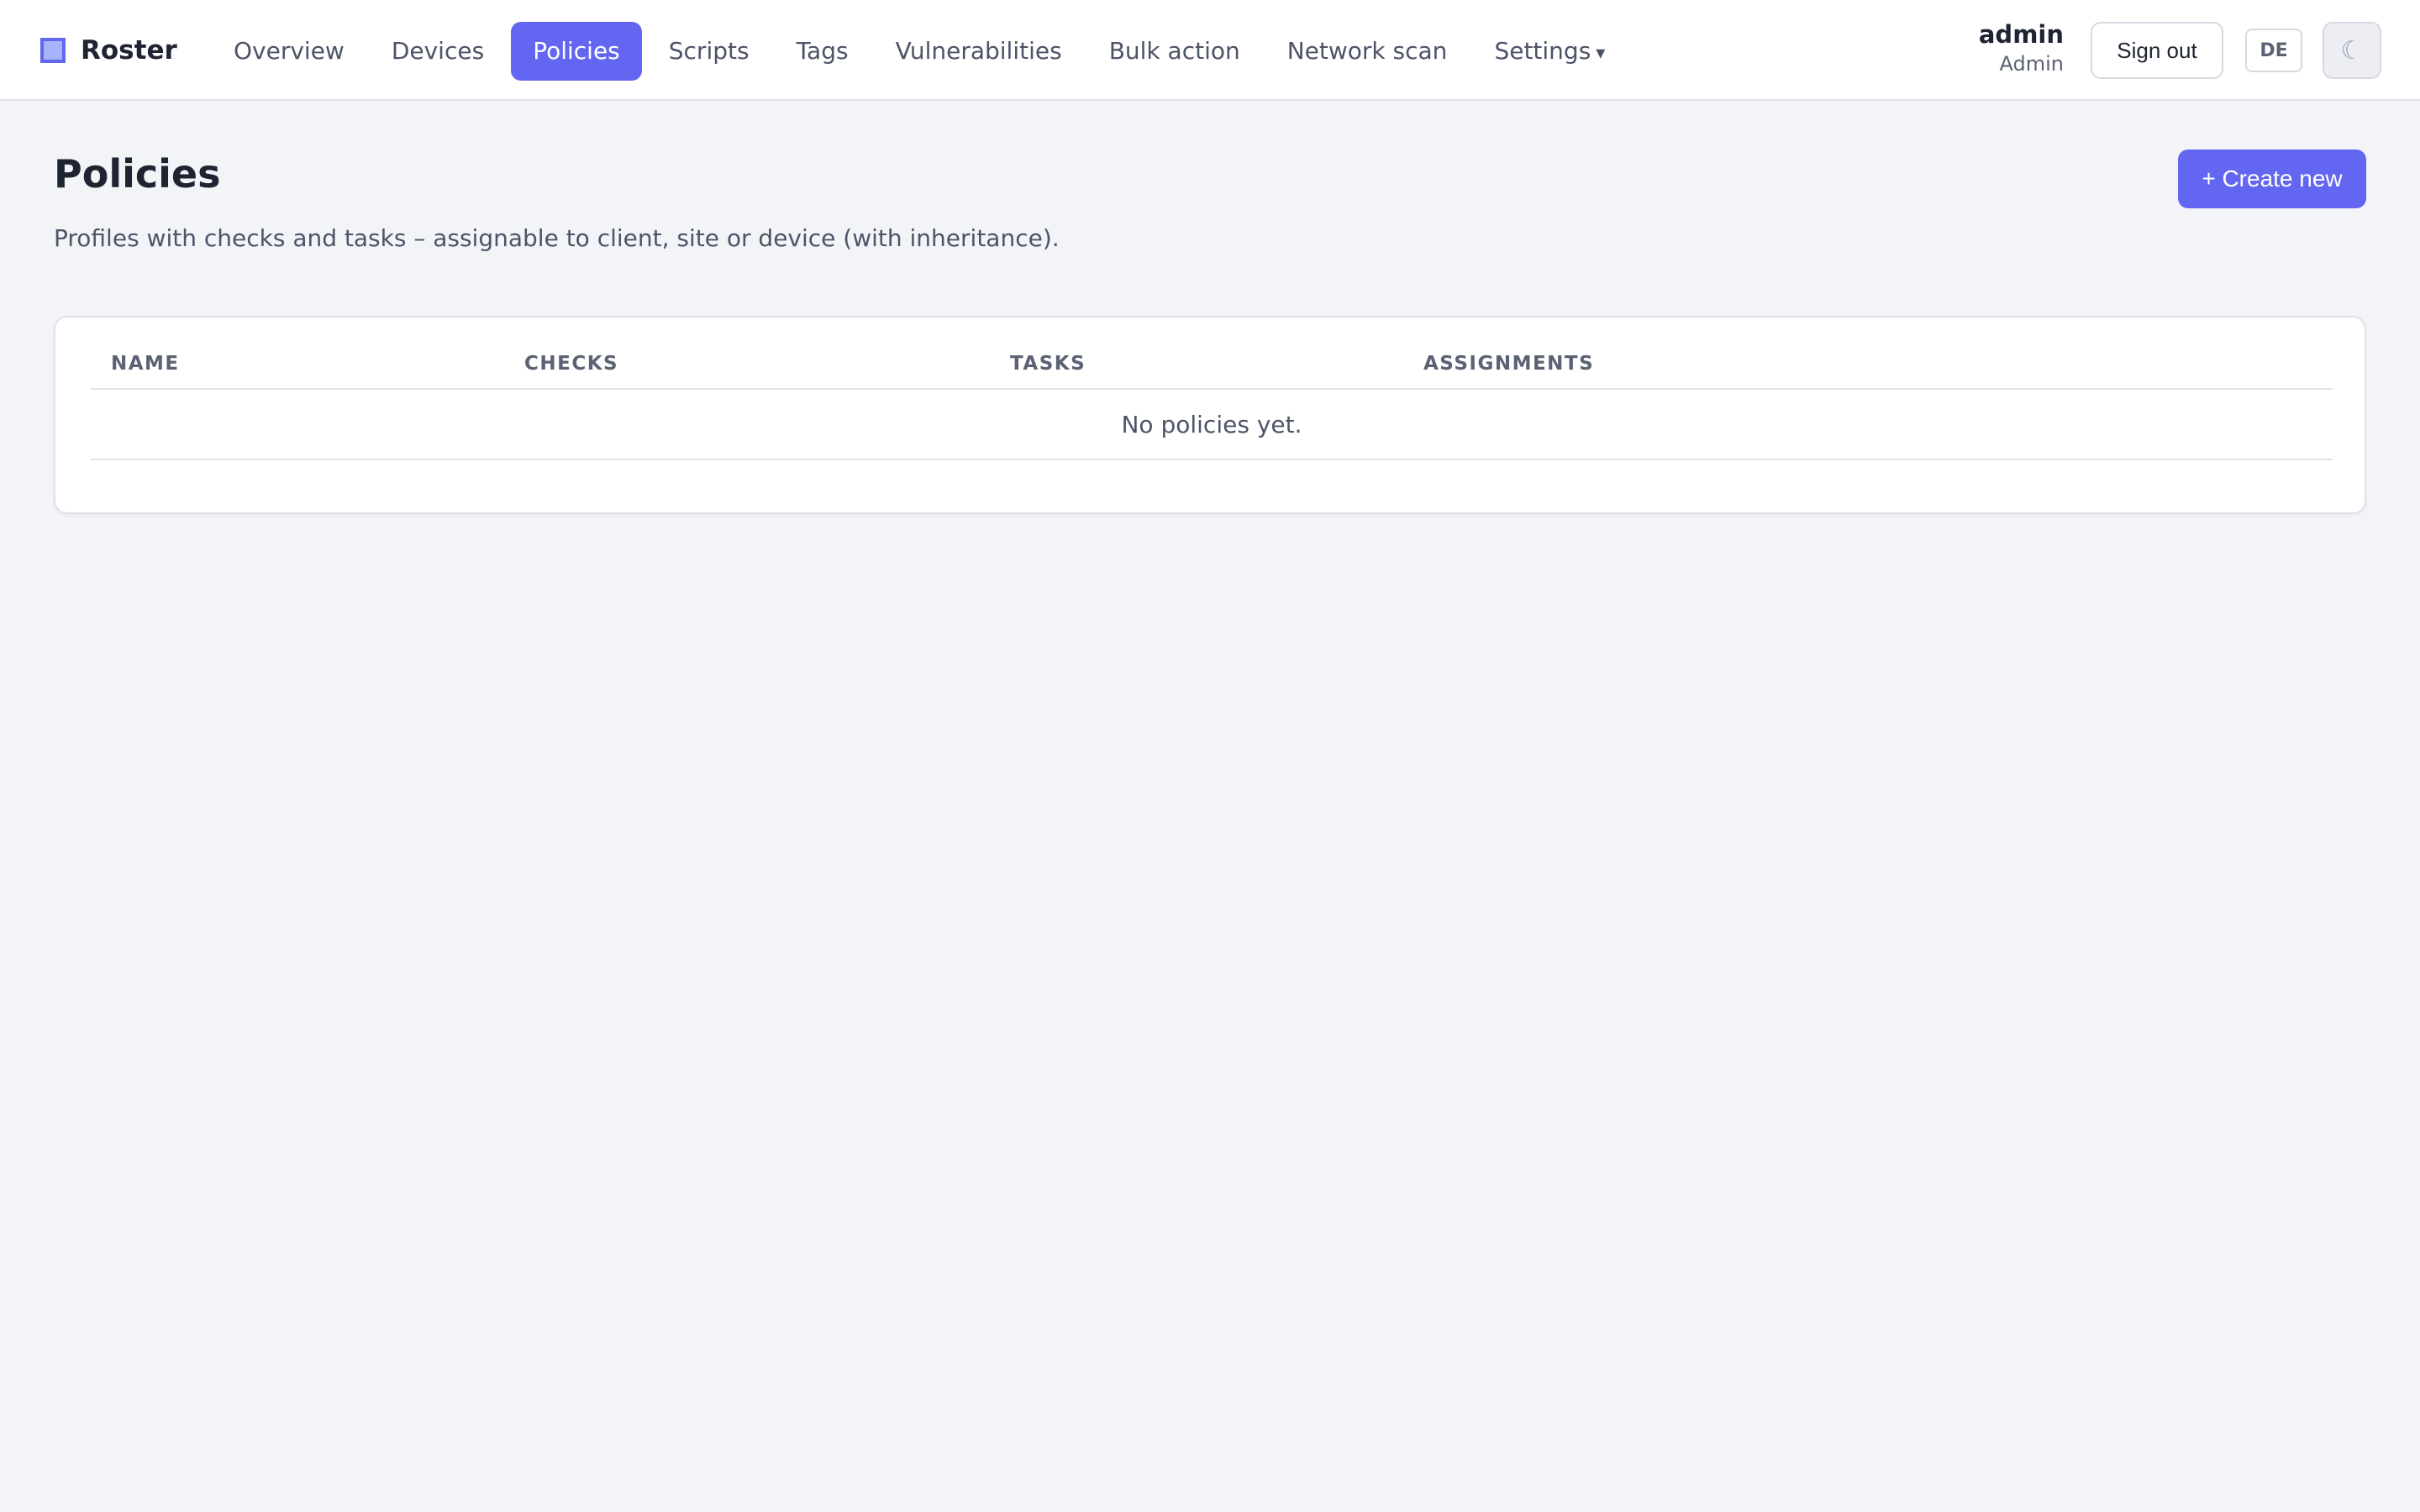 The height and width of the screenshot is (1512, 2420). I want to click on theme-toggle-button: ☾, so click(2352, 50).